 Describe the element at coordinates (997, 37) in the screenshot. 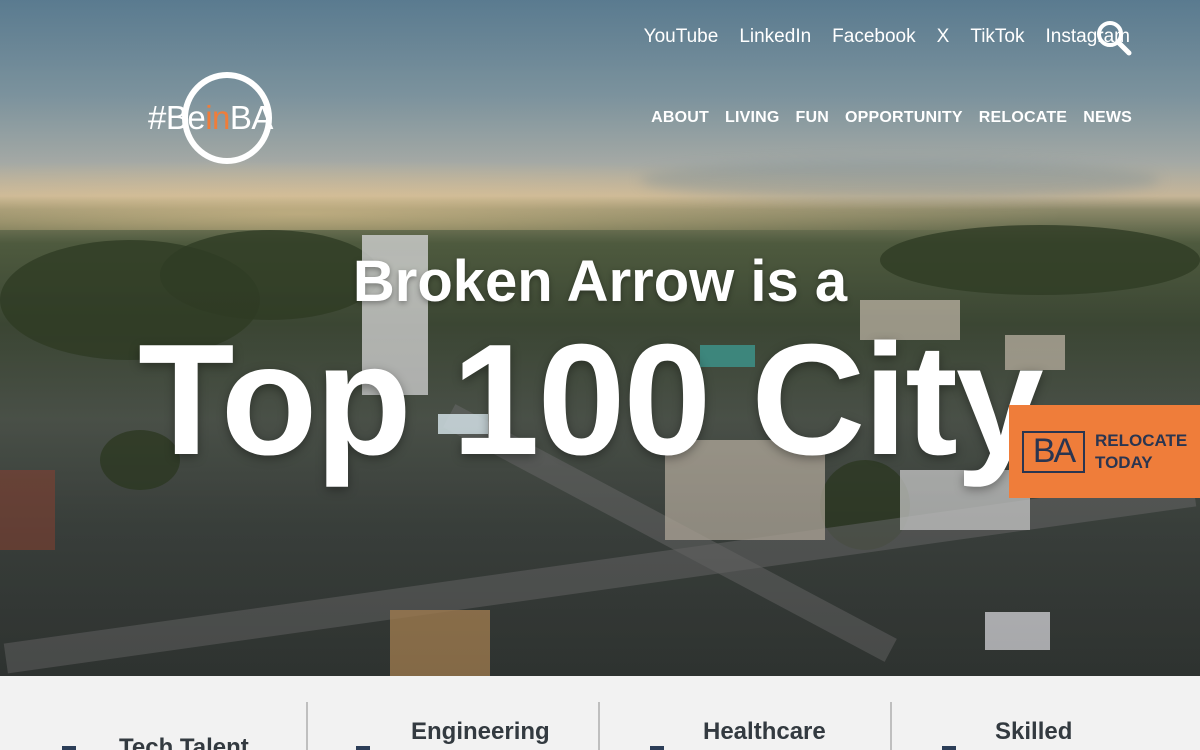

I see `tiktok-link: TikTok` at that location.